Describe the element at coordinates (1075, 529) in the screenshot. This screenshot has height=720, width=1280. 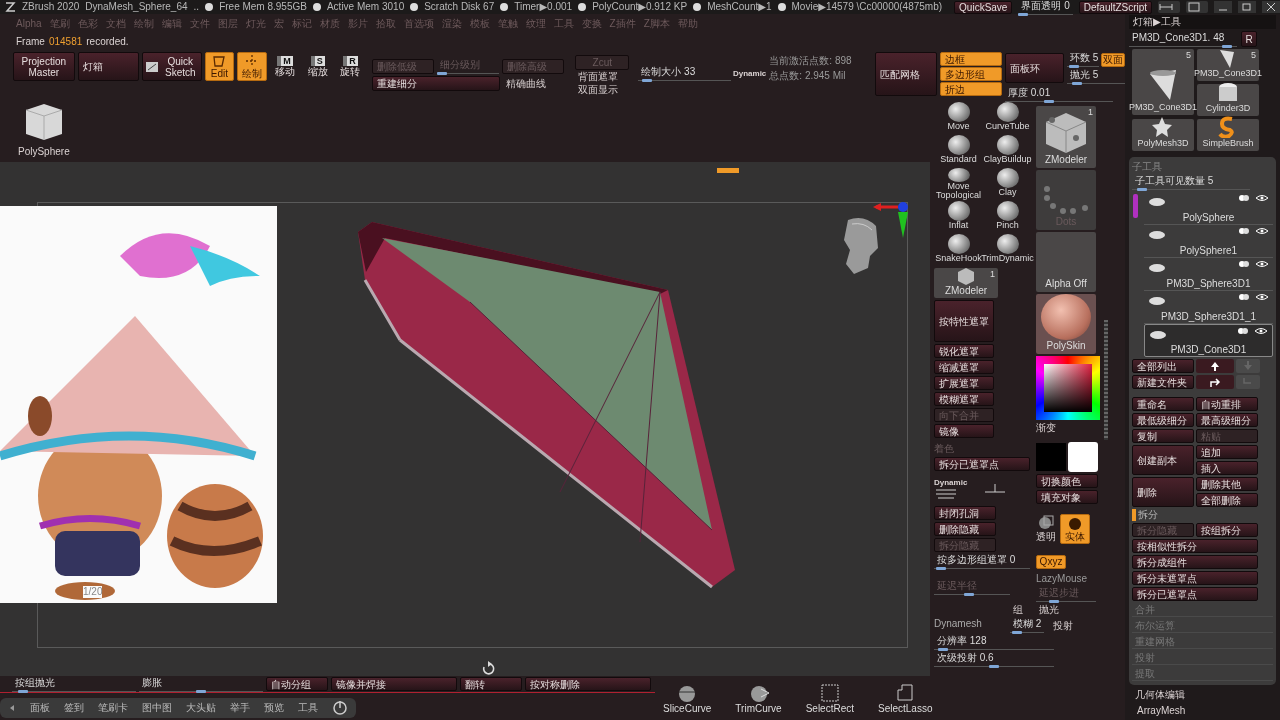
I see `solid-toggle: 实体` at that location.